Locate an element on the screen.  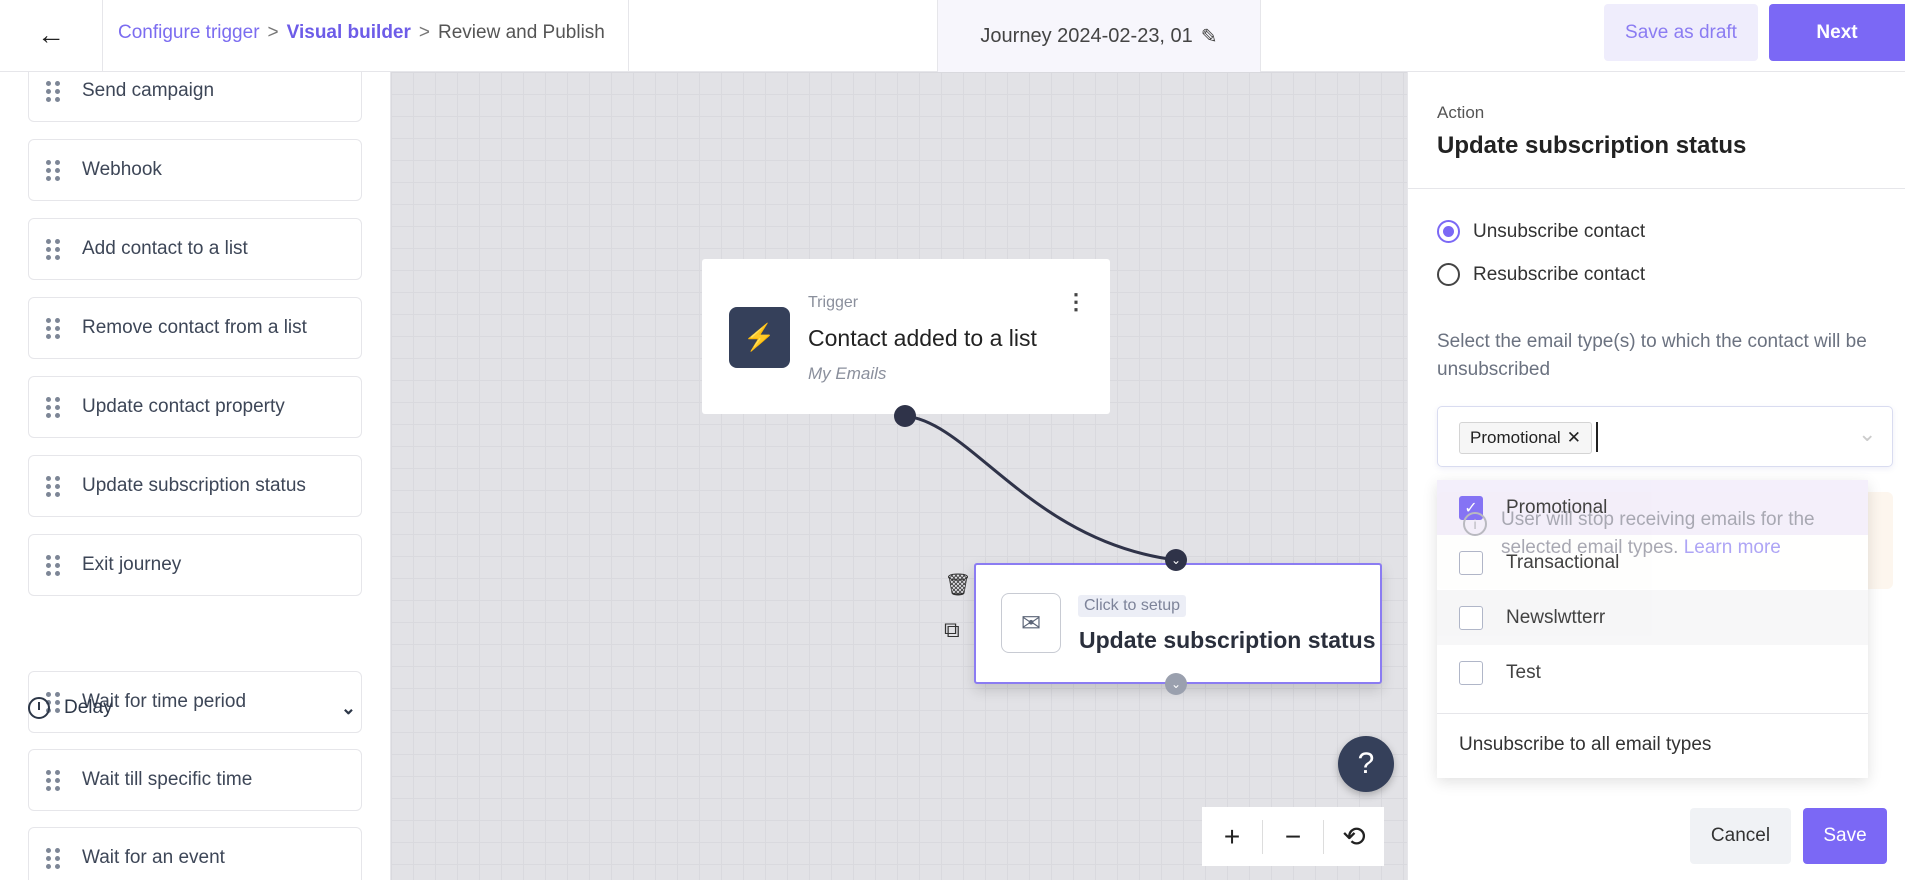
breadcrumb-review-publish: Review and Publish is located at coordinates (521, 33).